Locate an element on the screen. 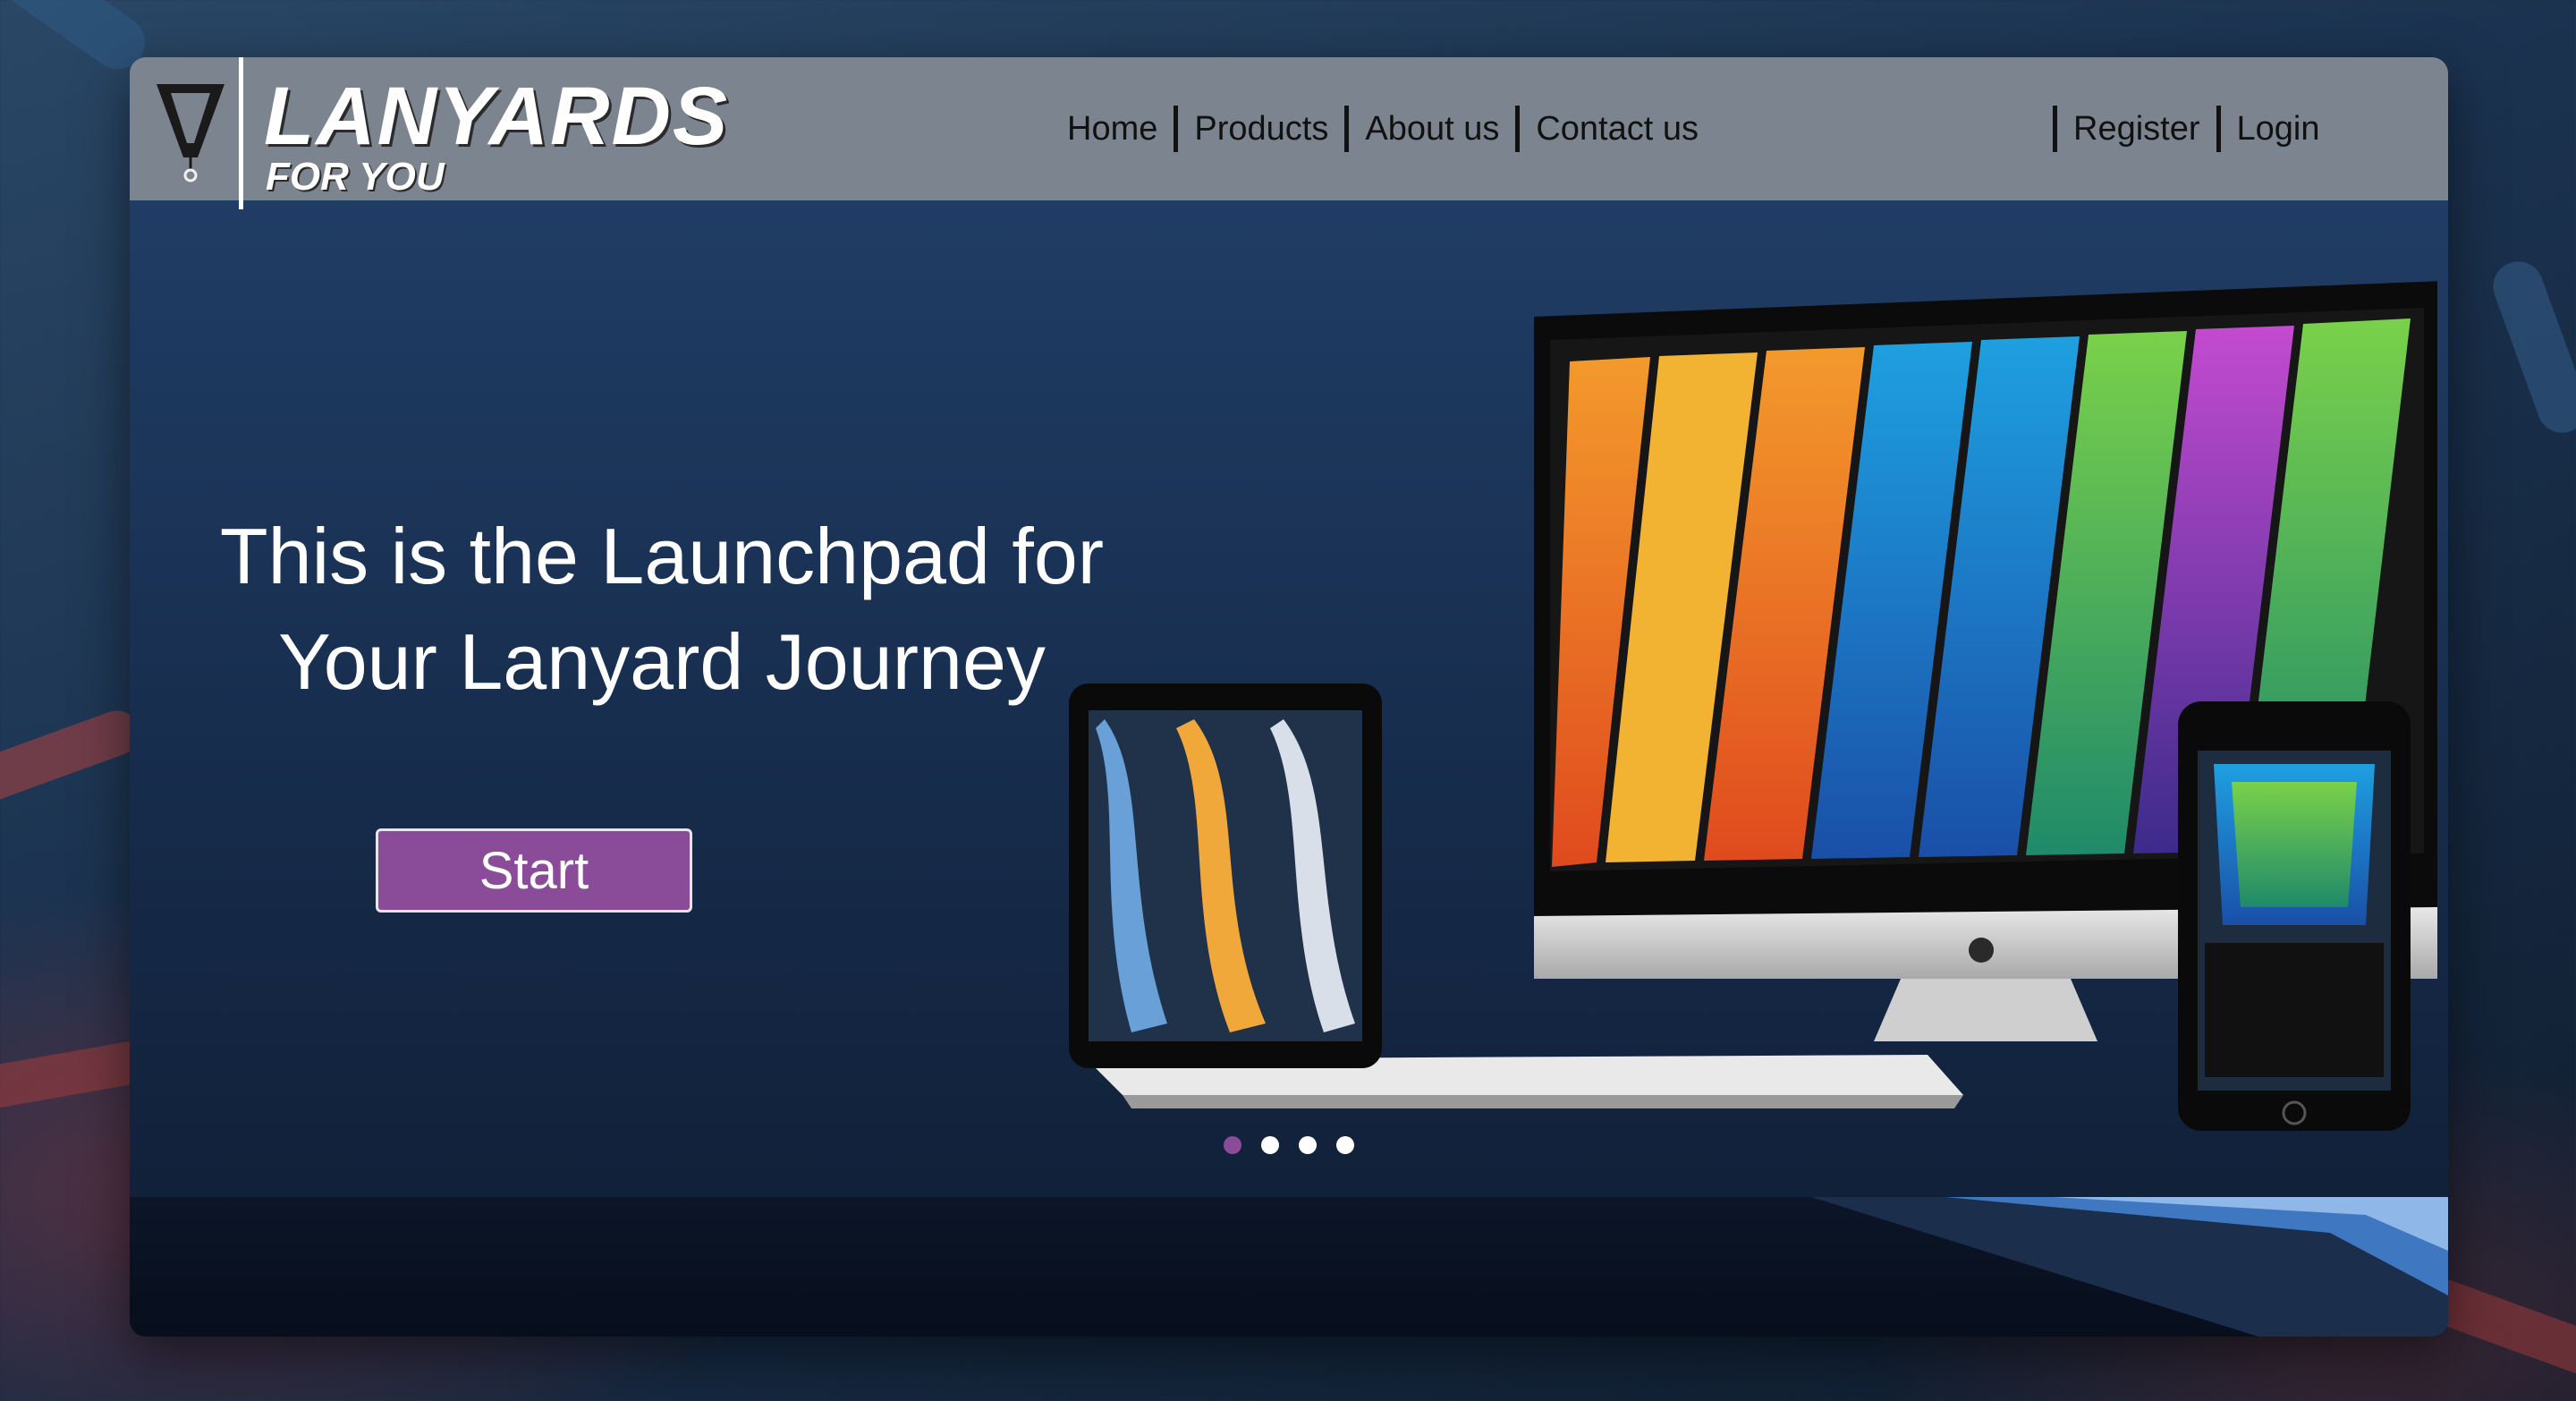 The image size is (2576, 1401). carousel-dots is located at coordinates (1289, 1145).